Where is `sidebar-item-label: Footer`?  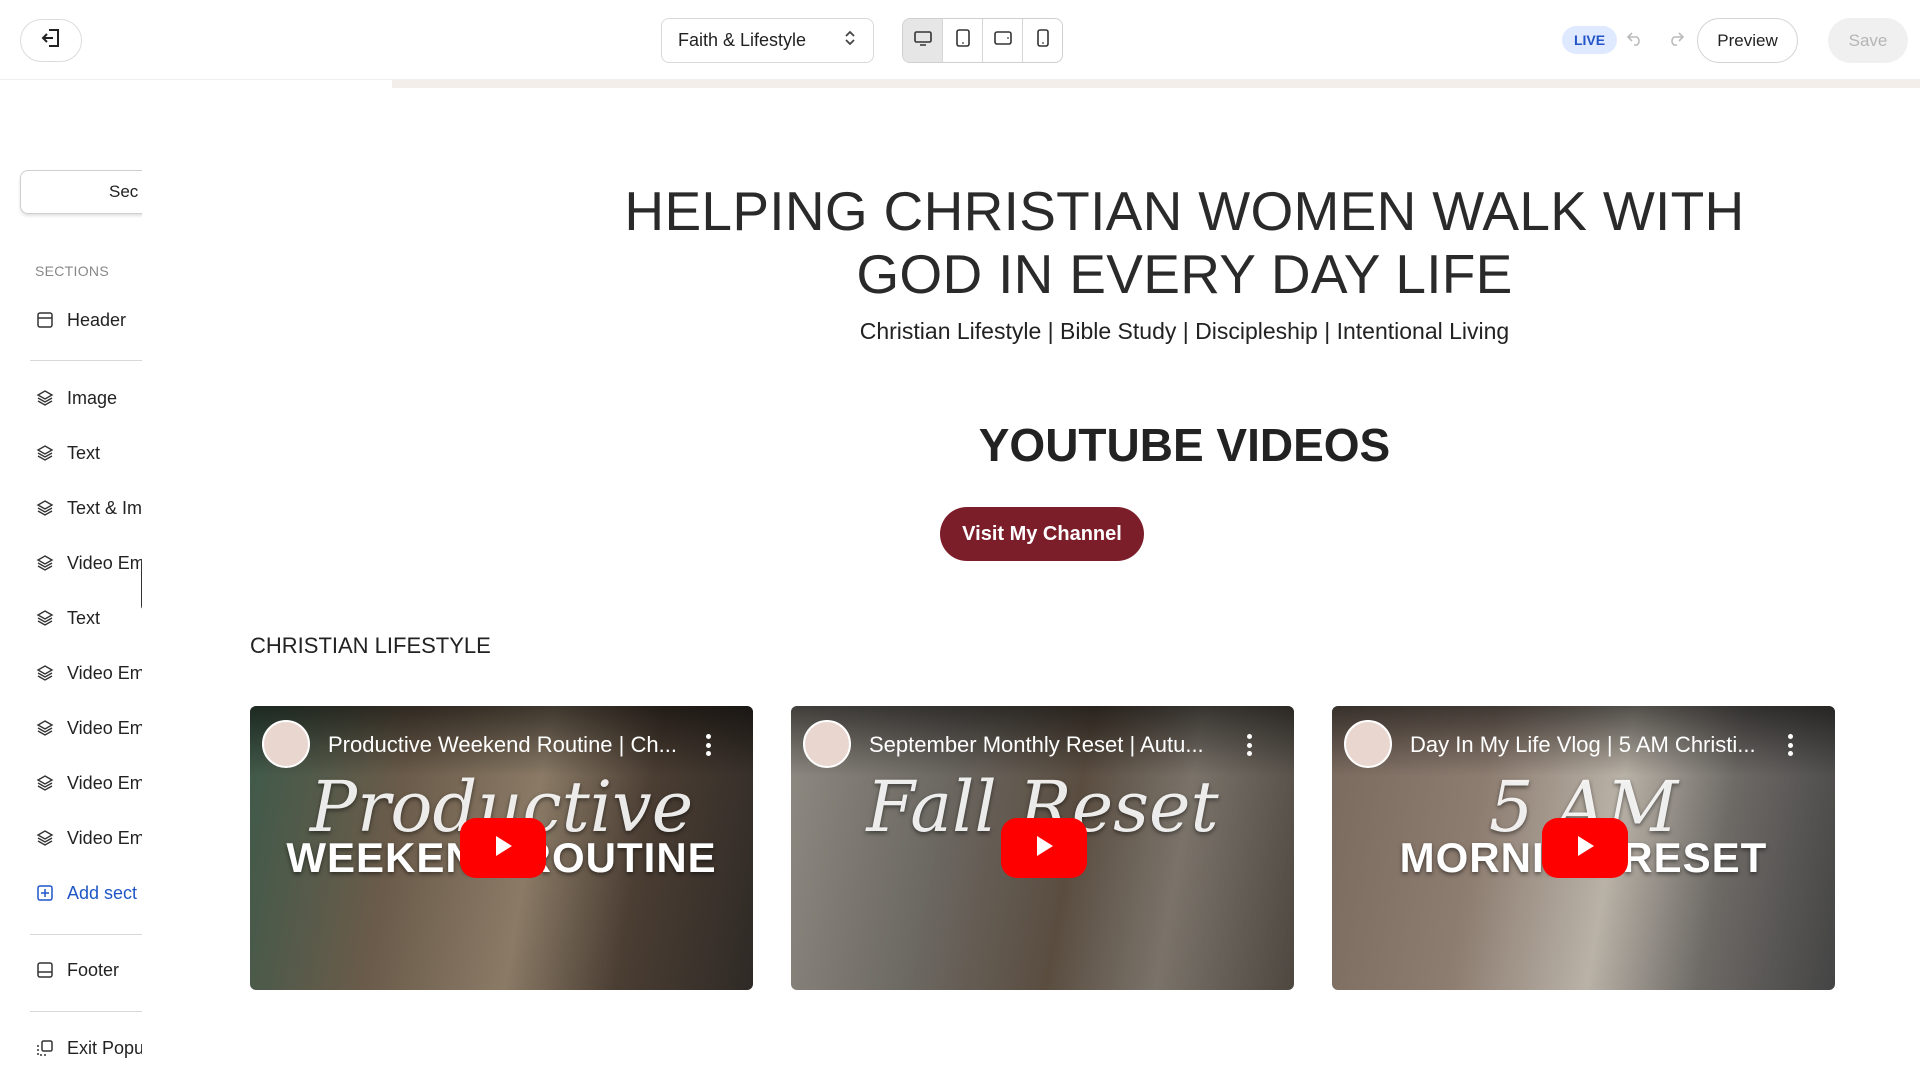
sidebar-item-label: Footer is located at coordinates (93, 969).